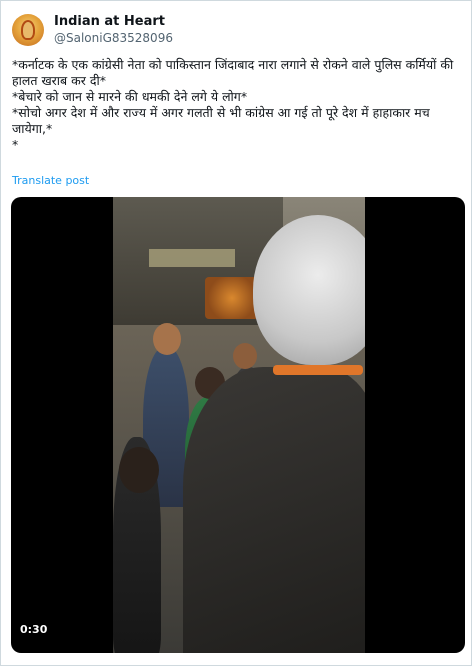 Image resolution: width=474 pixels, height=668 pixels. What do you see at coordinates (232, 298) in the screenshot?
I see `video-stall` at bounding box center [232, 298].